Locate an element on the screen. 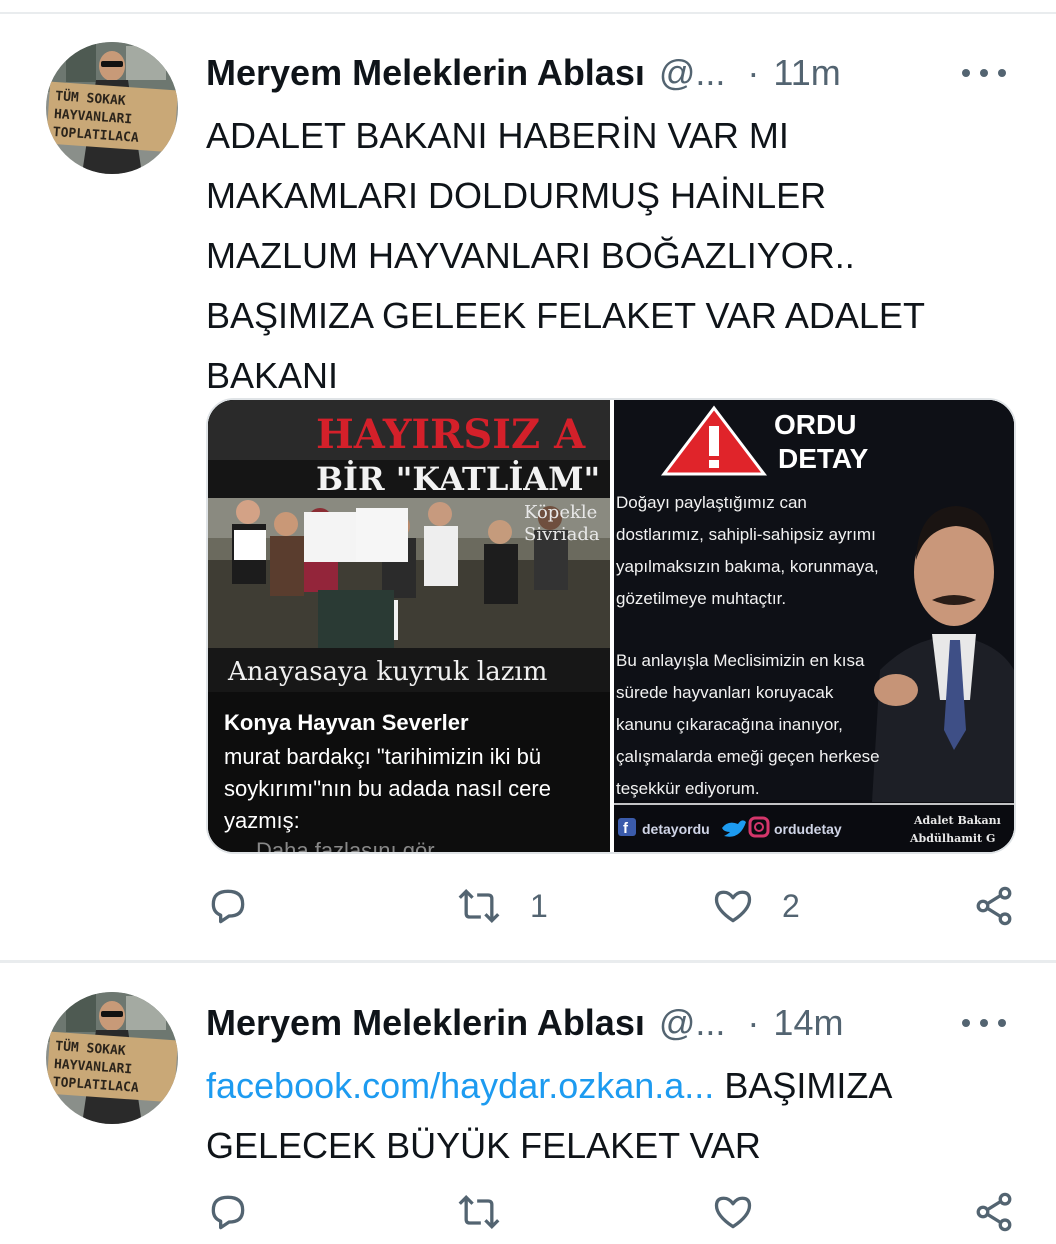 This screenshot has width=1056, height=1244. quote-line: teşekkür ediyorum. is located at coordinates (688, 788).